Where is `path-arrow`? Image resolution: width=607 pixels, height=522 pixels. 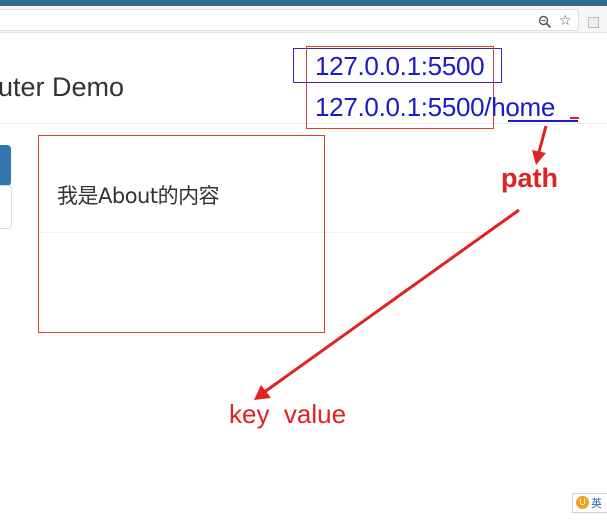
path-arrow is located at coordinates (540, 145).